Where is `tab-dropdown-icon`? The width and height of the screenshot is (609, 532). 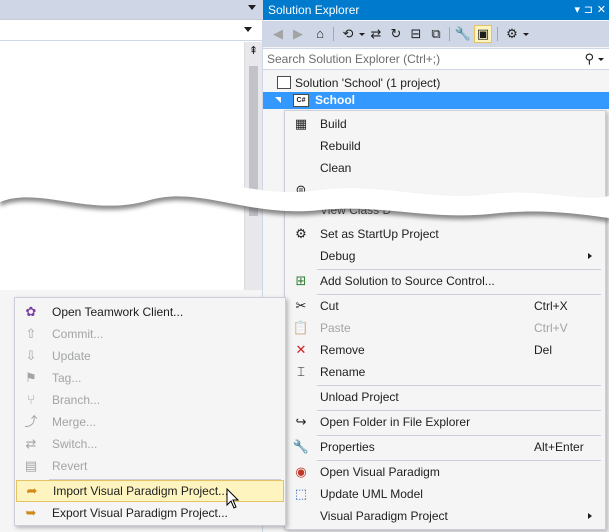 tab-dropdown-icon is located at coordinates (252, 7).